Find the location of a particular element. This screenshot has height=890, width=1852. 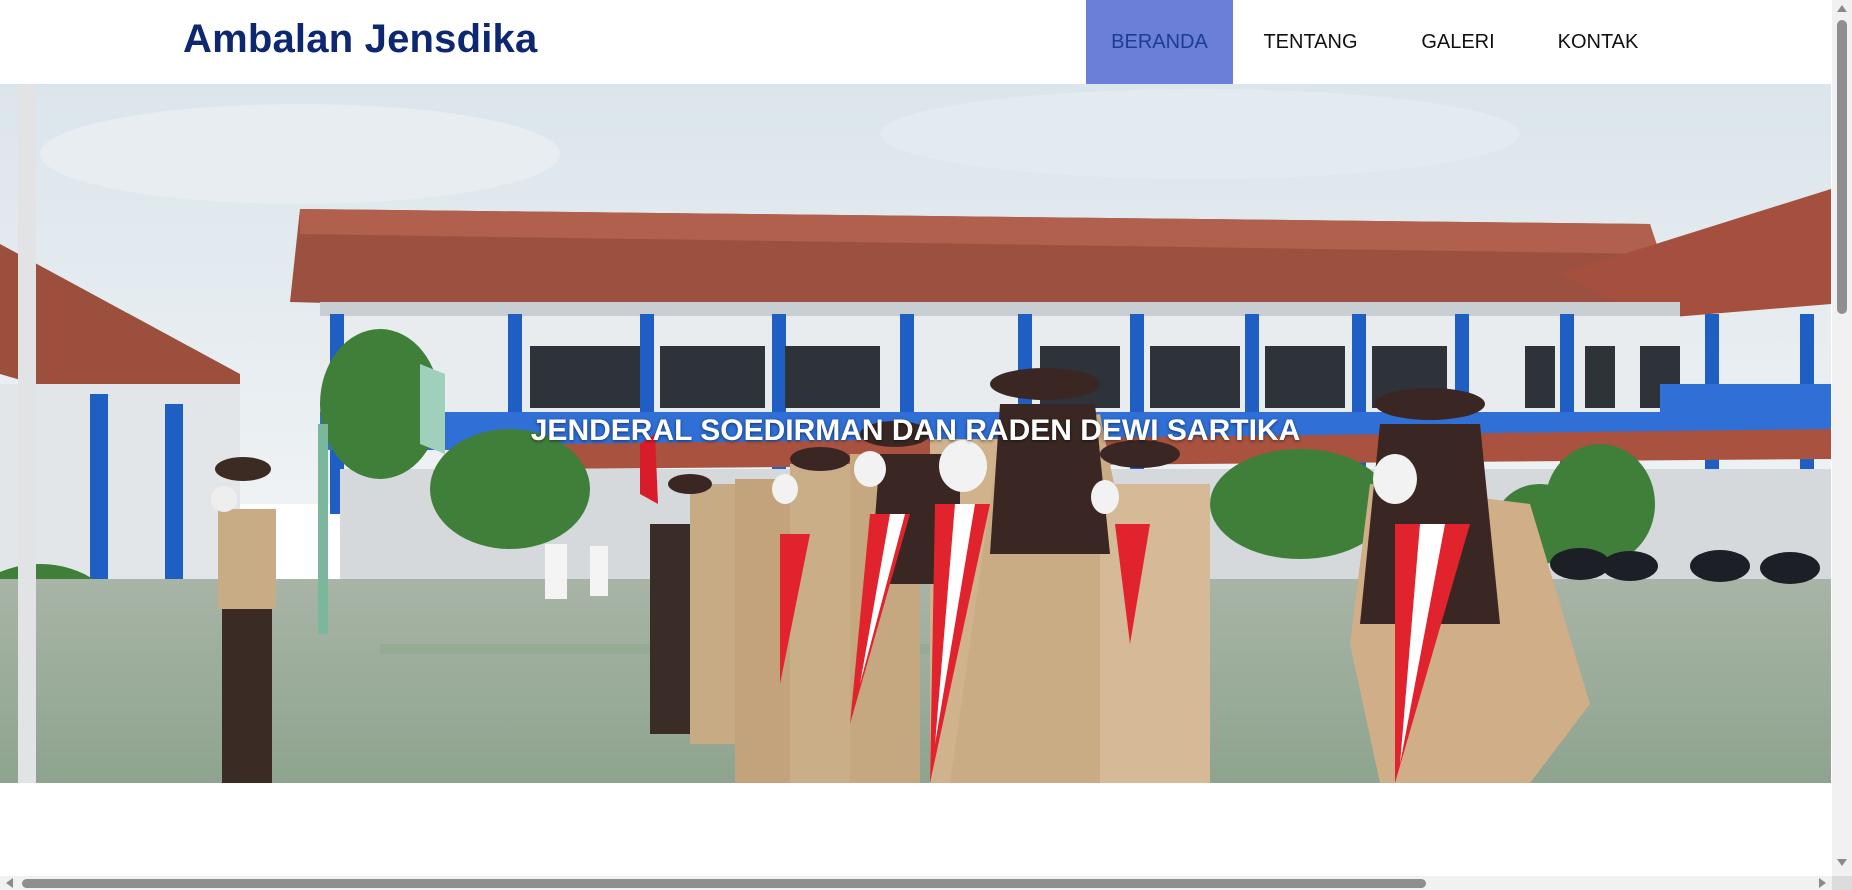

site-brand: Ambalan Jensdika is located at coordinates (360, 39).